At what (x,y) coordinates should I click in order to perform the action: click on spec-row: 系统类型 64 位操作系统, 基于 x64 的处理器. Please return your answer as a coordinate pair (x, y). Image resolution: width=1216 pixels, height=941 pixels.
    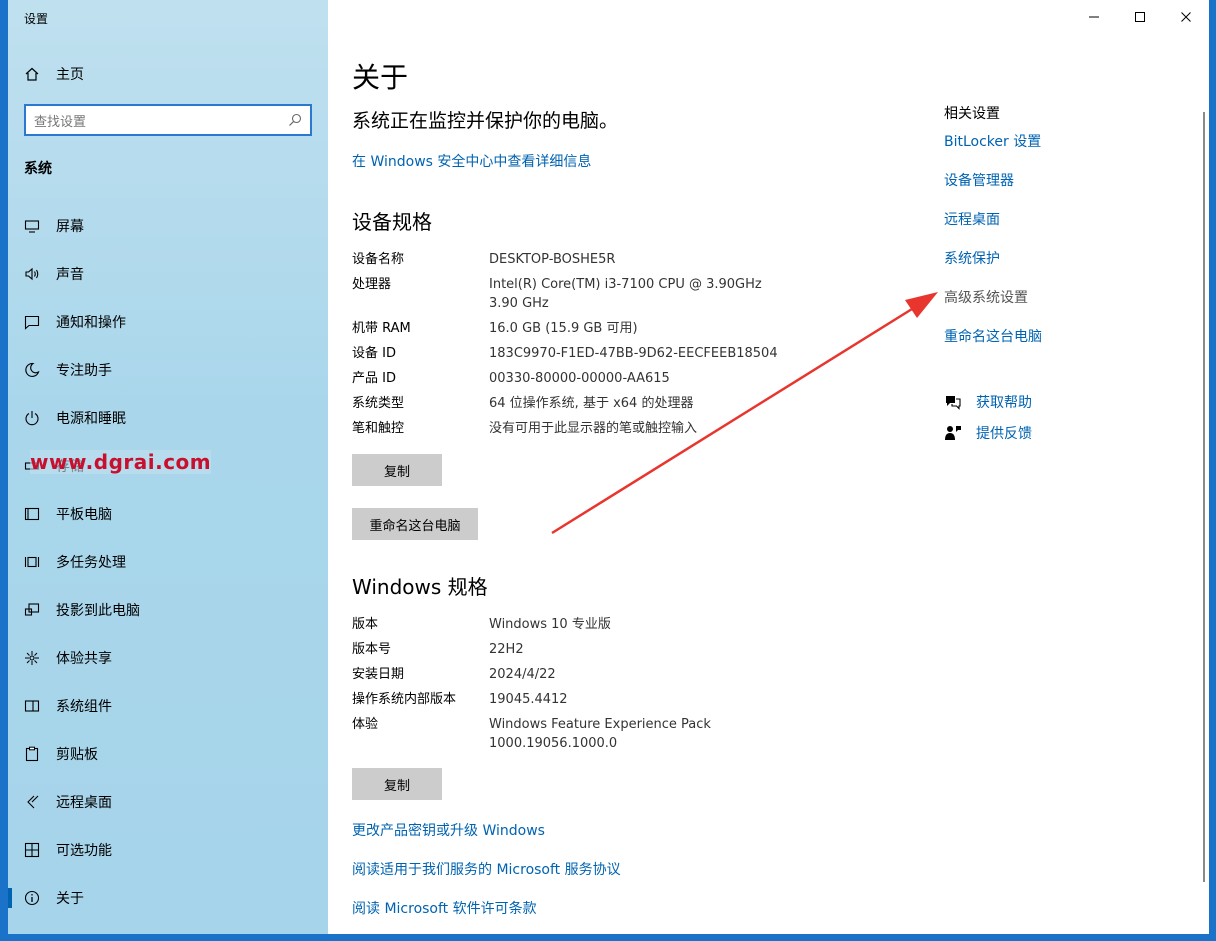
    Looking at the image, I should click on (592, 403).